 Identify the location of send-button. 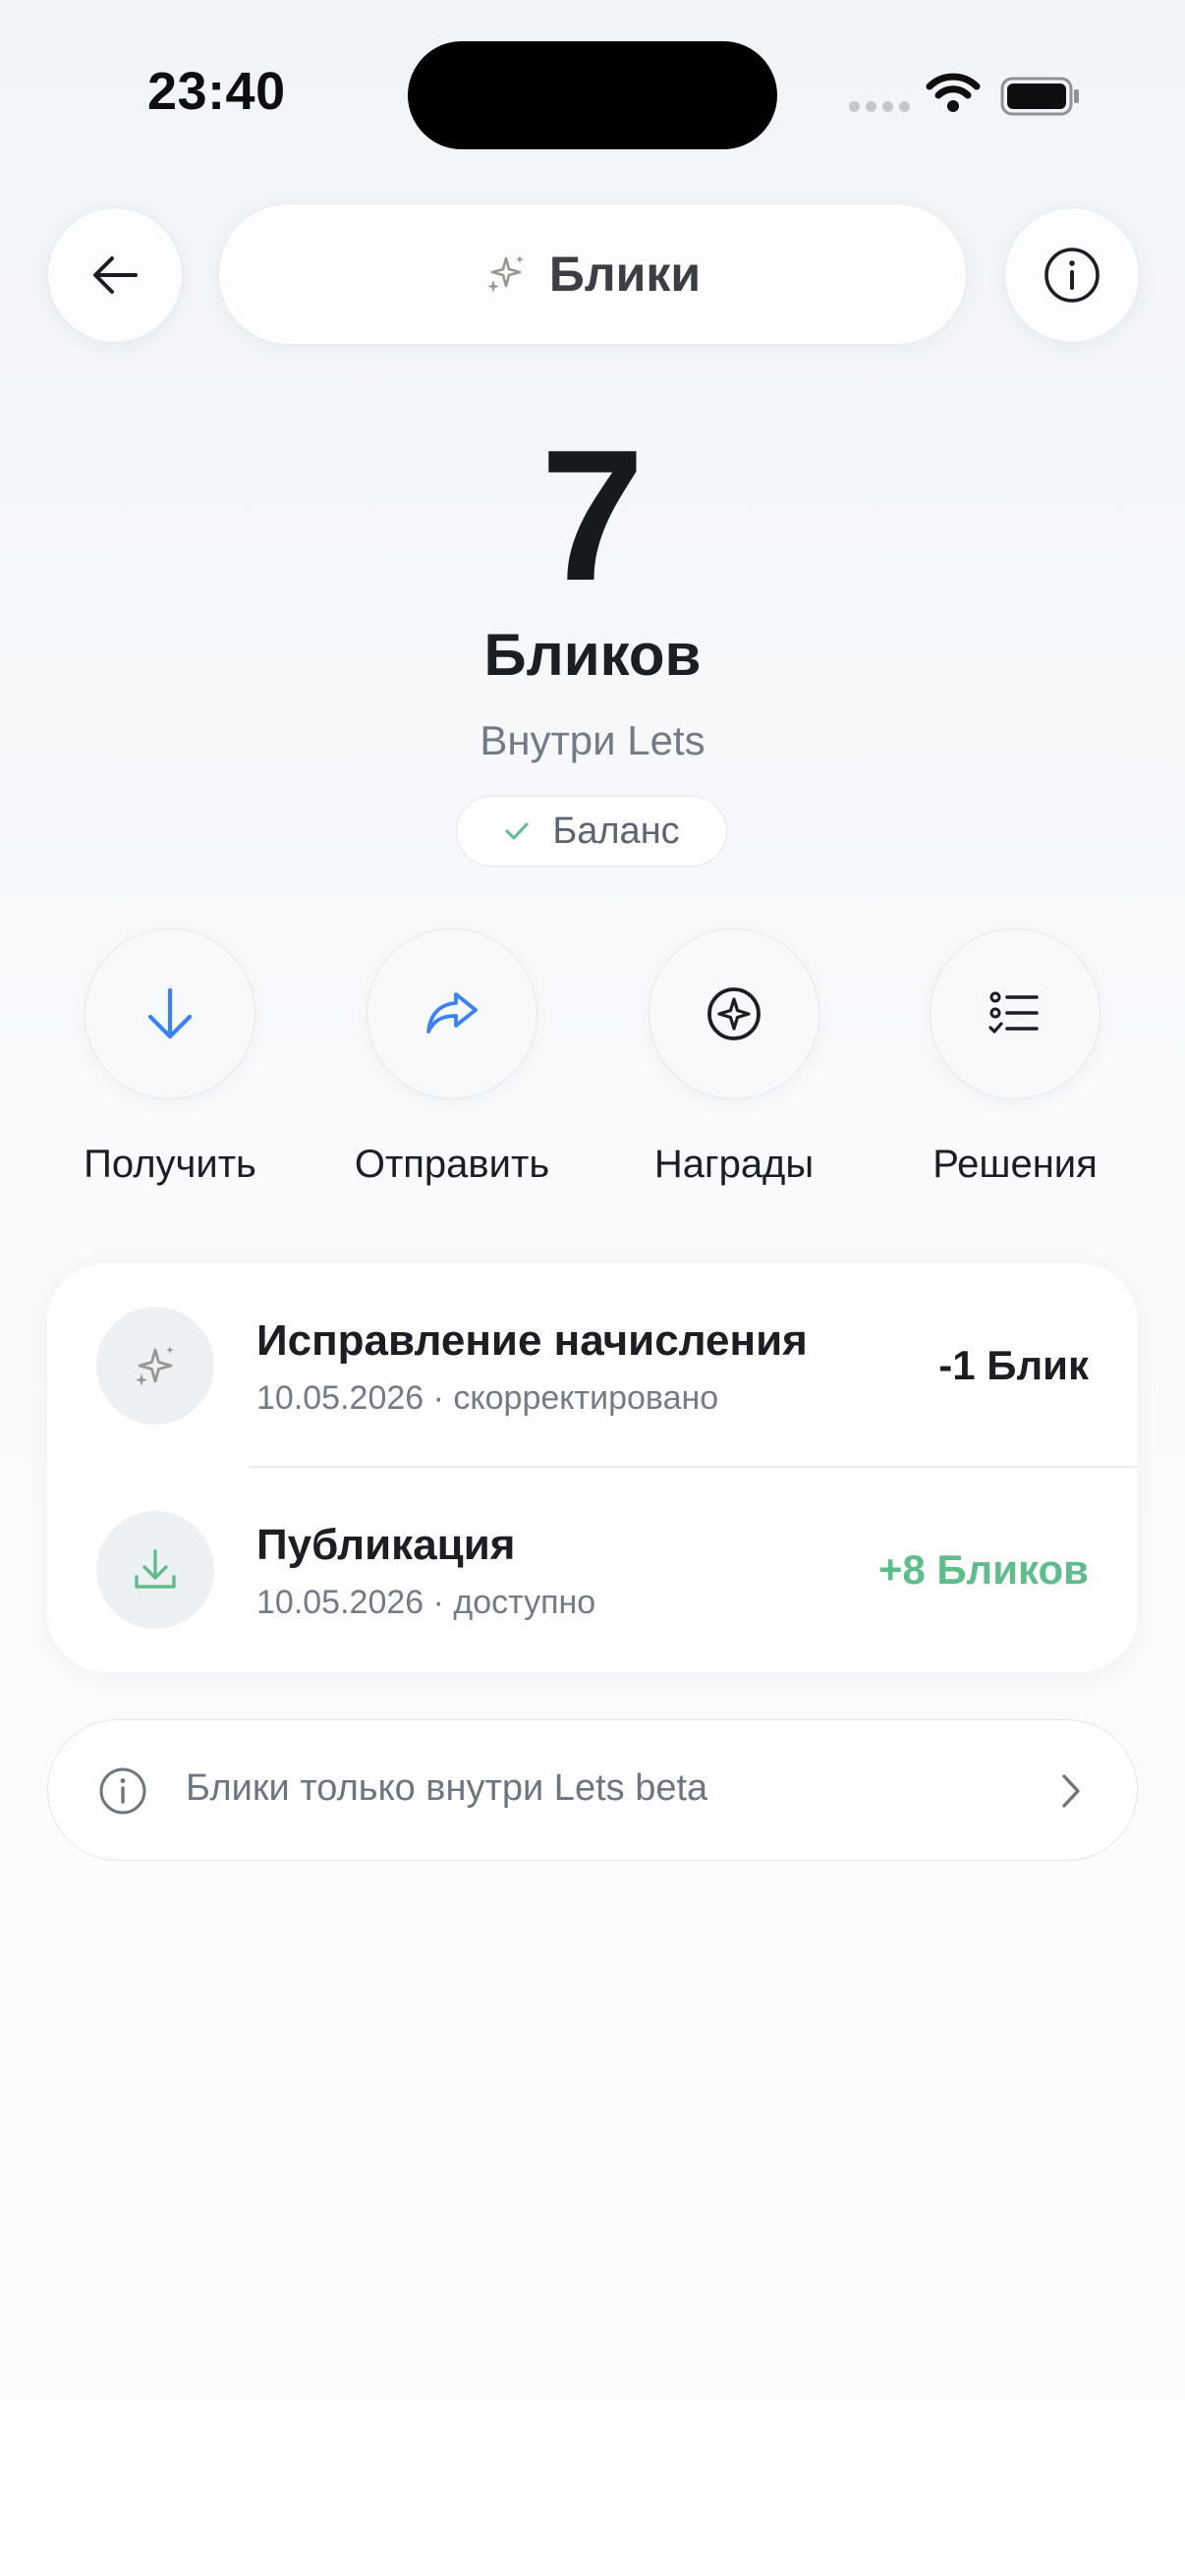
(452, 1013).